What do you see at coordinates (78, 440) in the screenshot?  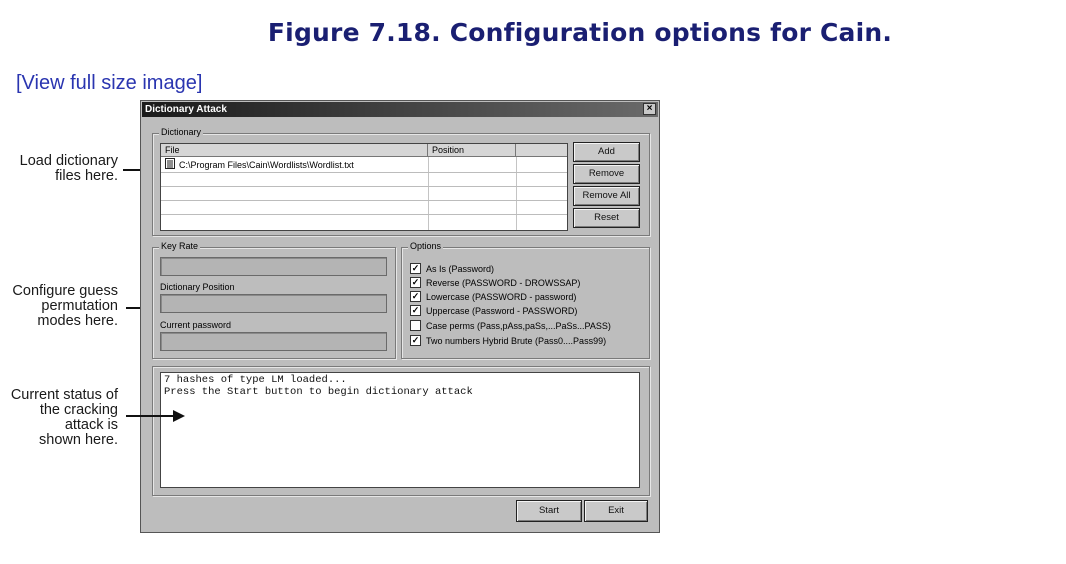 I see `callout-line: shown here.` at bounding box center [78, 440].